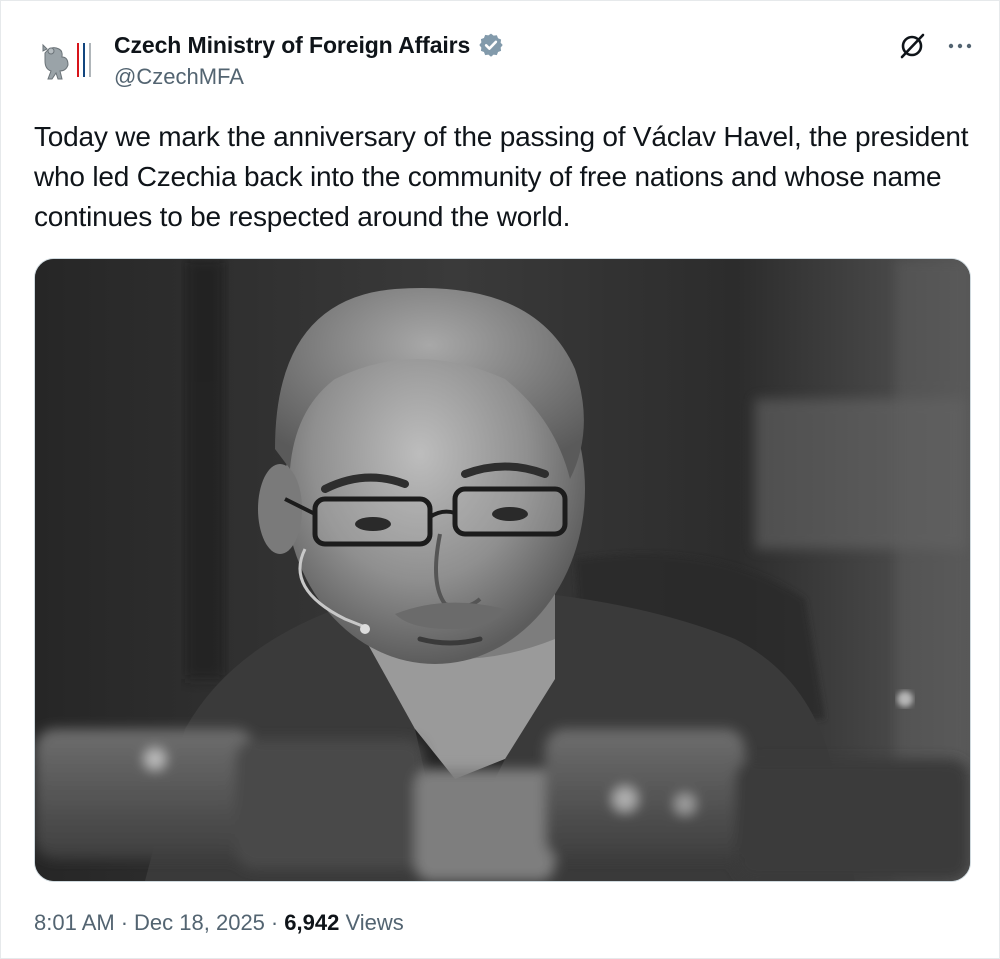  I want to click on tweet-meta: 8:01 AM · Dec 18, 2025 · 6,942 Views, so click(219, 923).